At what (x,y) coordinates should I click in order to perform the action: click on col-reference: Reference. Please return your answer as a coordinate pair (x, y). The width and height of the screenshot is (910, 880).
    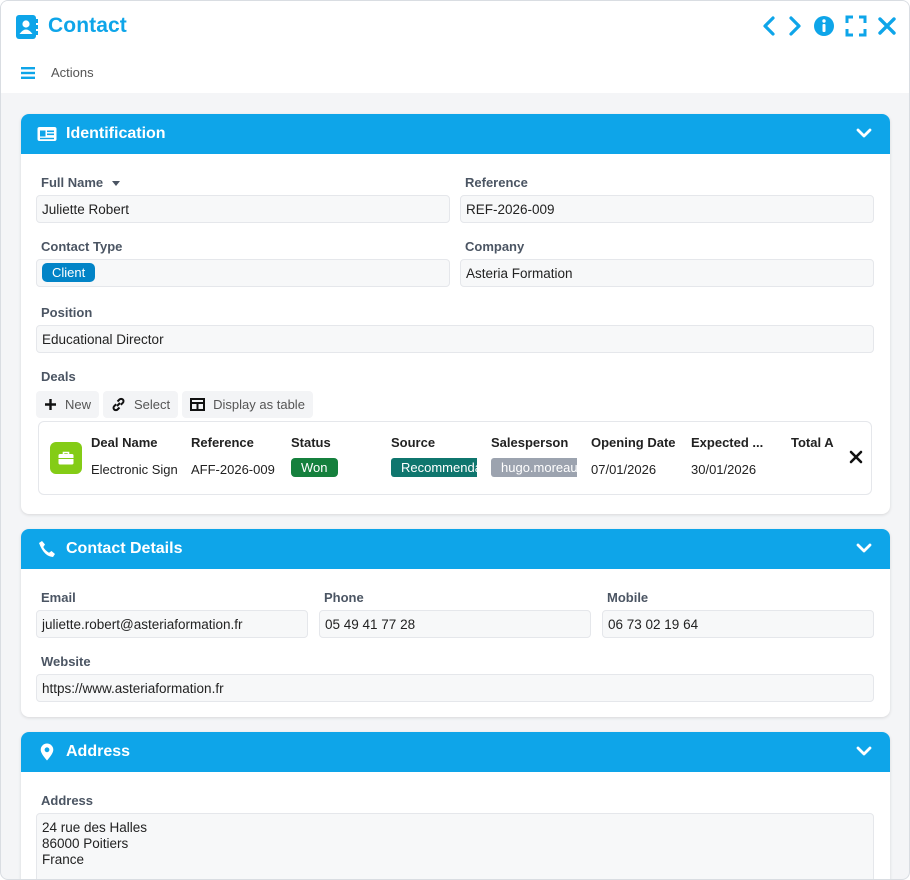
    Looking at the image, I should click on (222, 442).